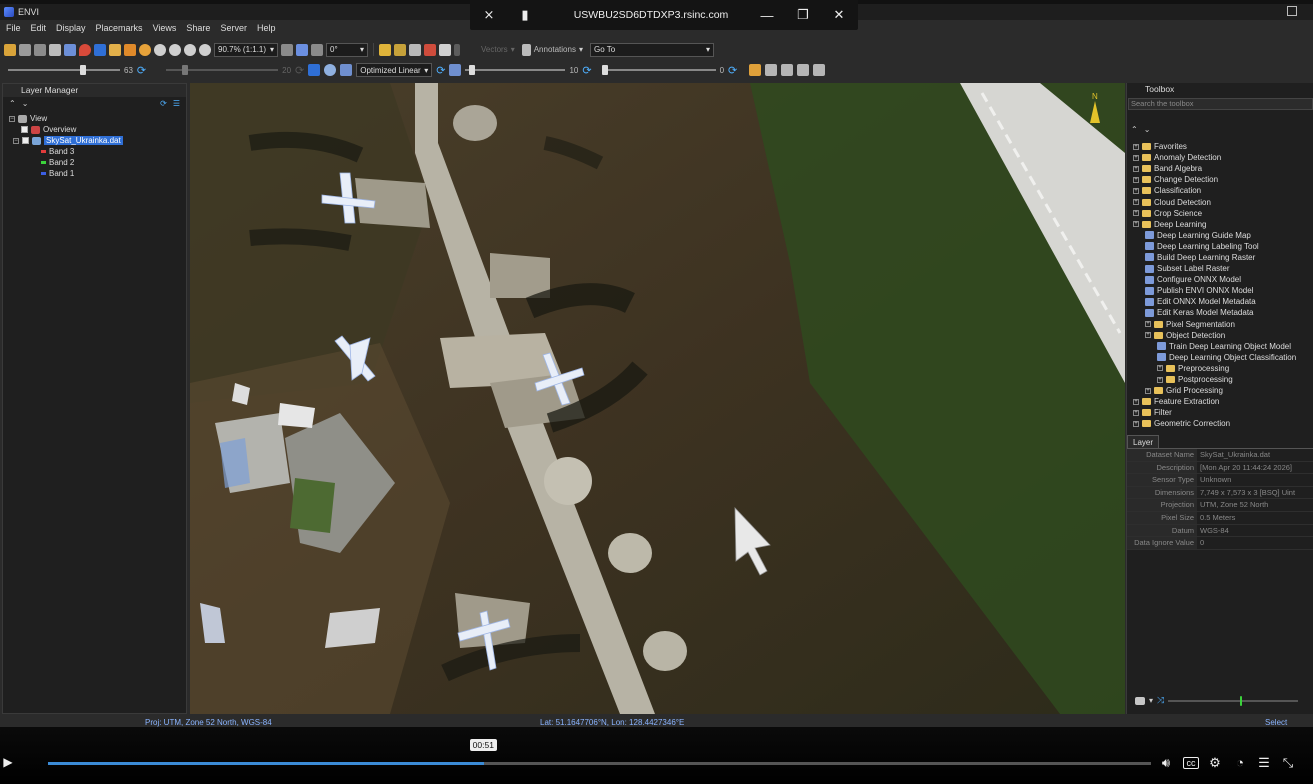 The image size is (1313, 784). I want to click on toolbox-tool: Publish ENVI ONNX Model, so click(1223, 290).